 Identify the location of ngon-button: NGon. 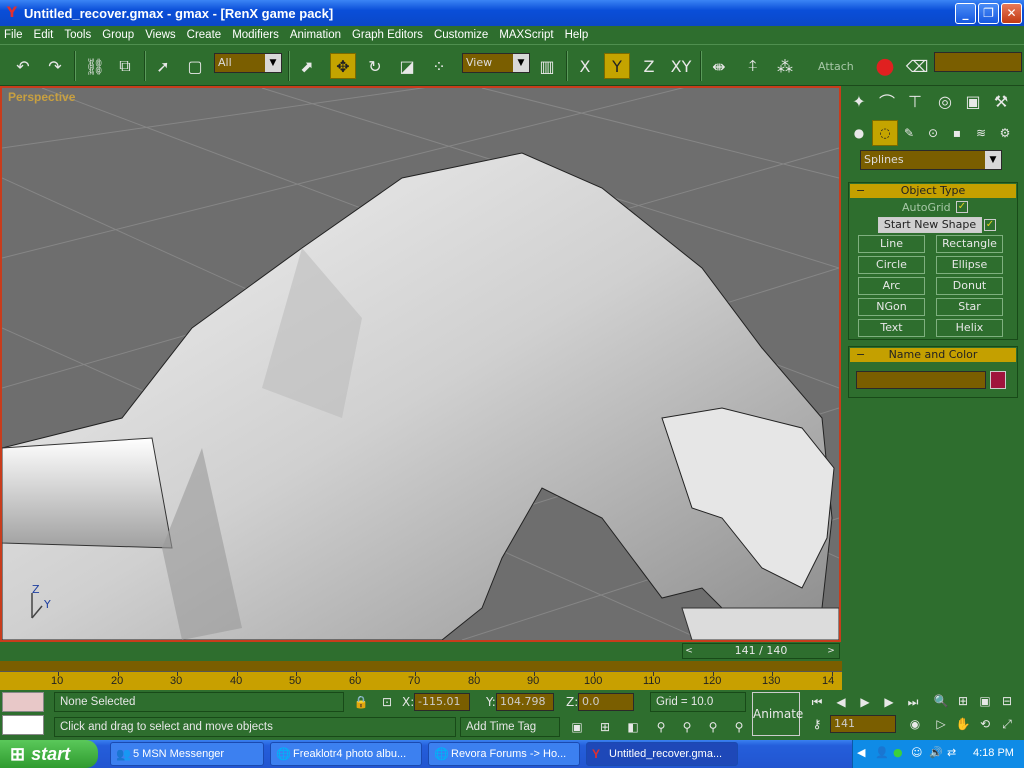
(891, 307).